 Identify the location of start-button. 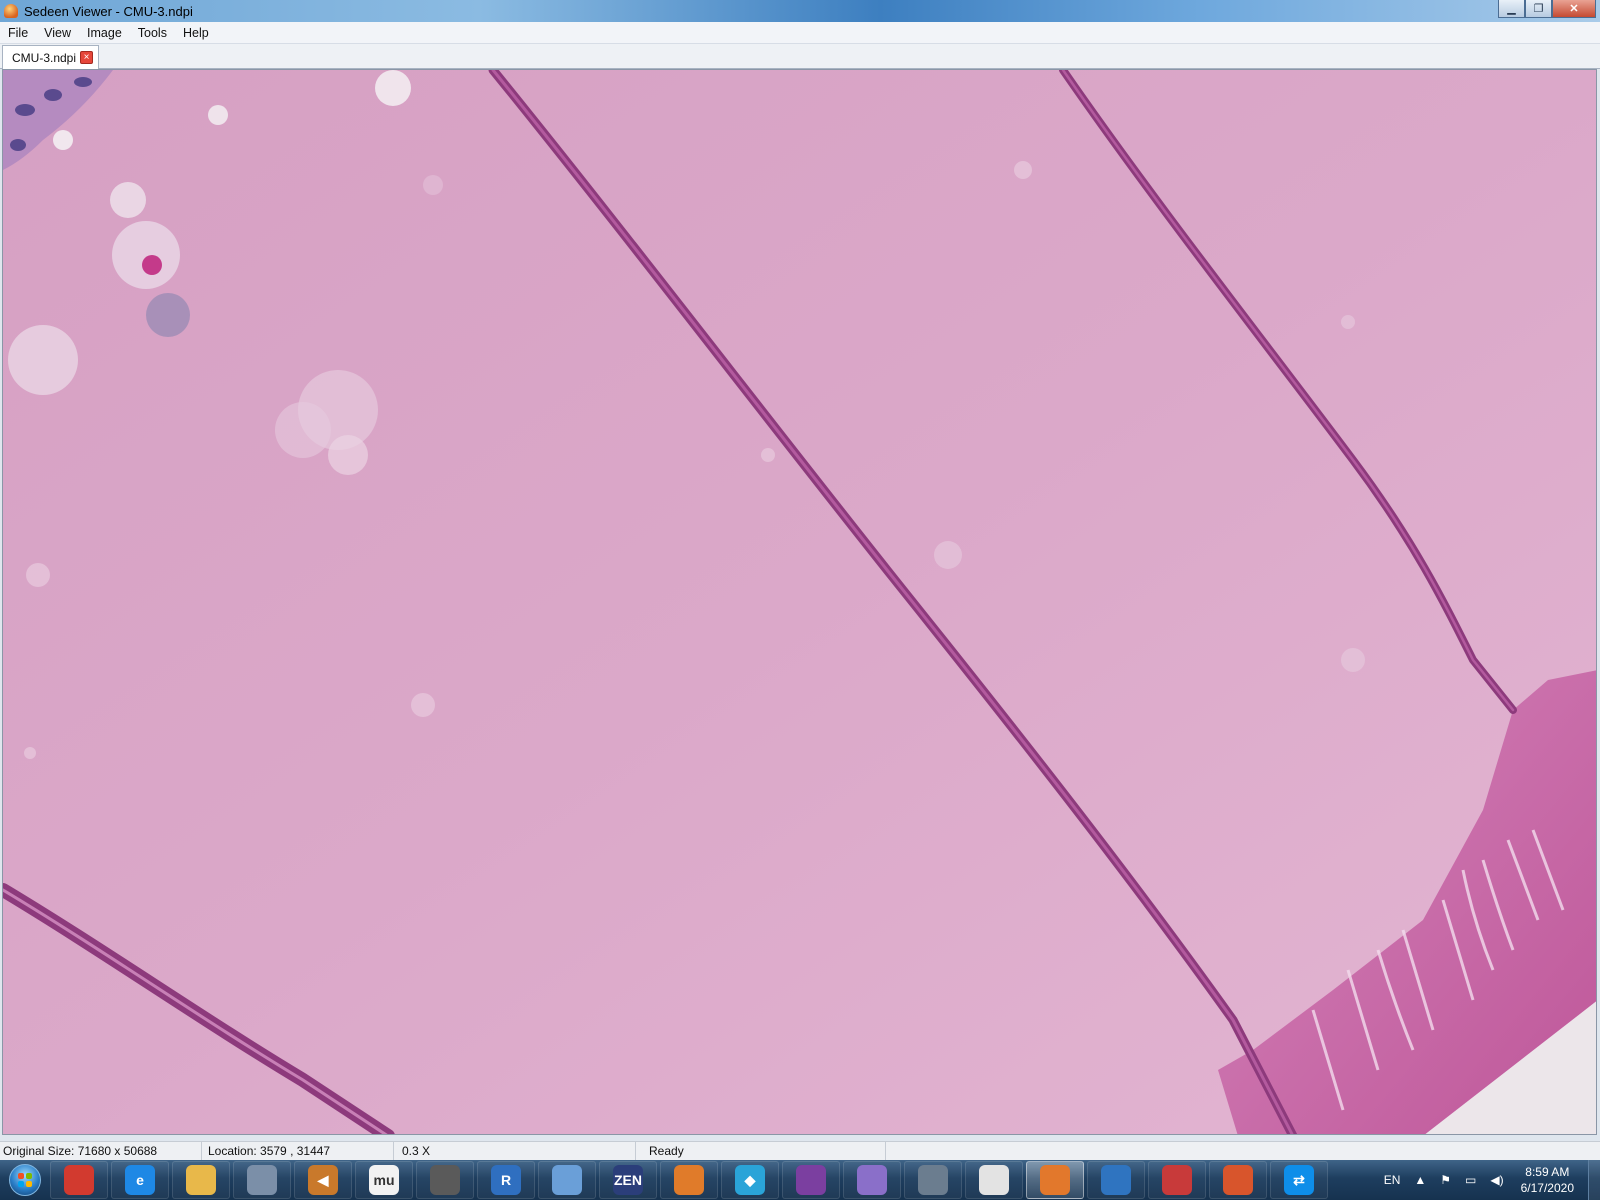
(25, 1180).